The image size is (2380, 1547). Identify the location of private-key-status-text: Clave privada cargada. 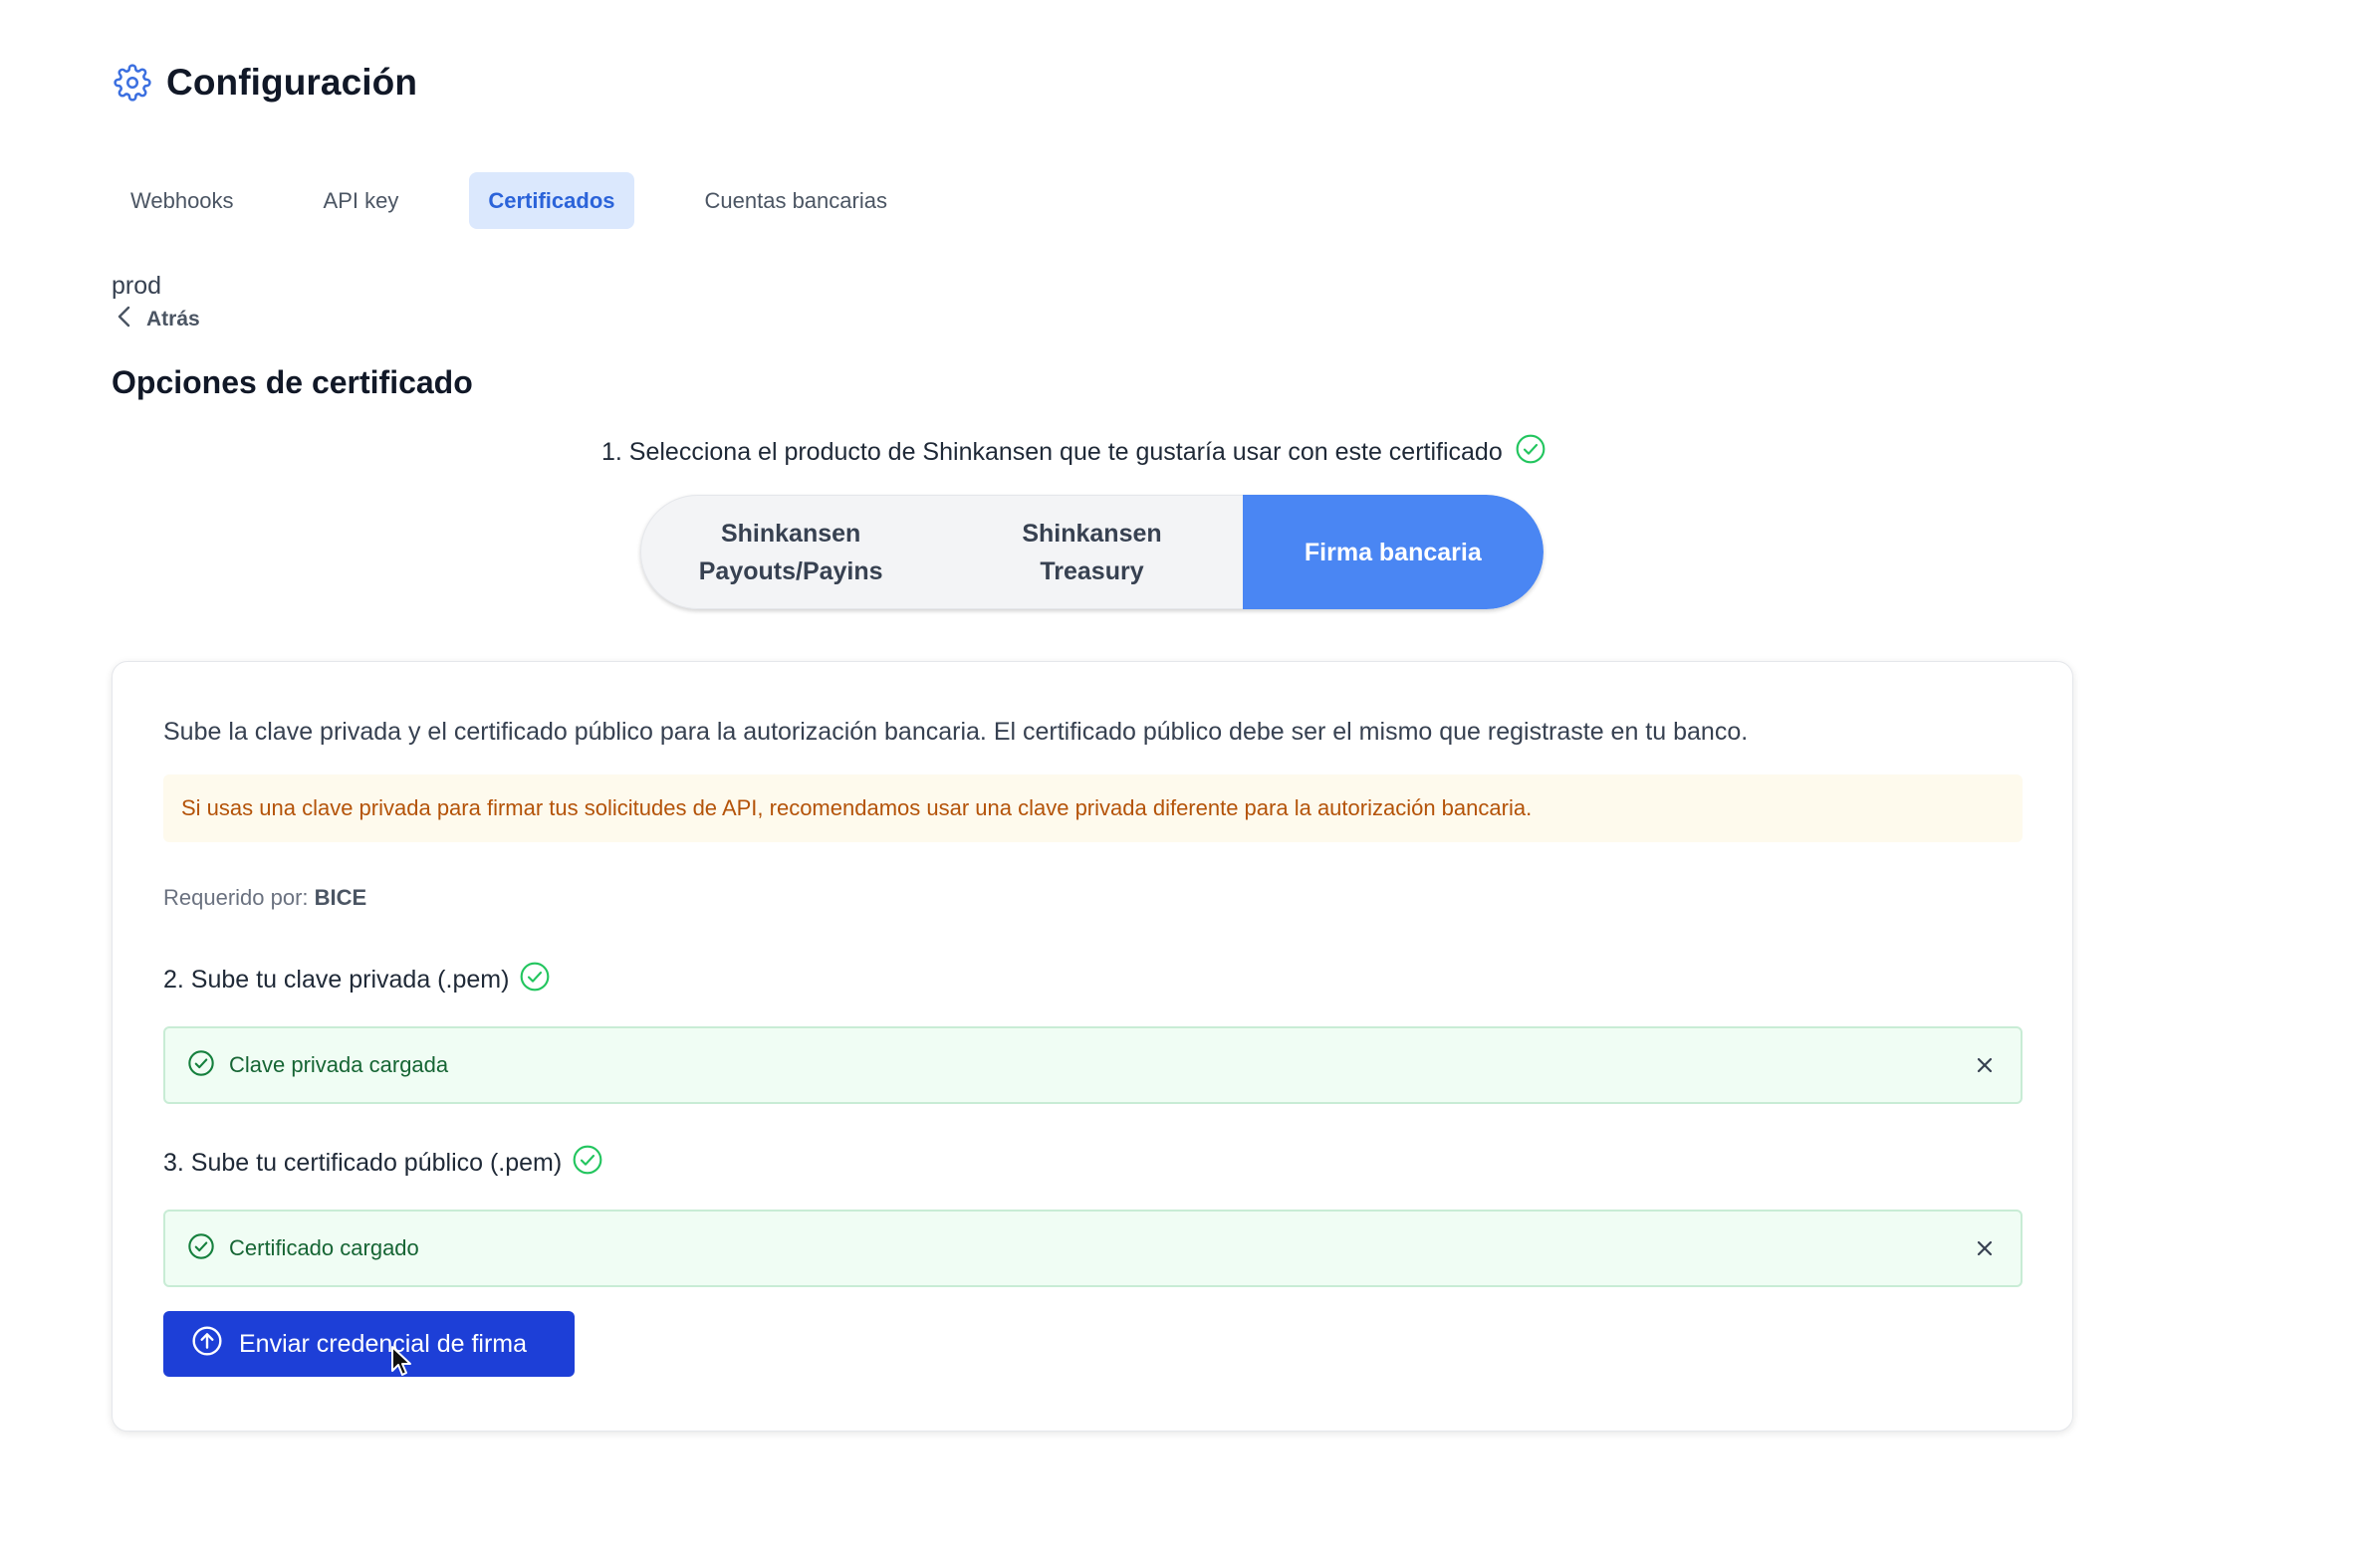
(339, 1064).